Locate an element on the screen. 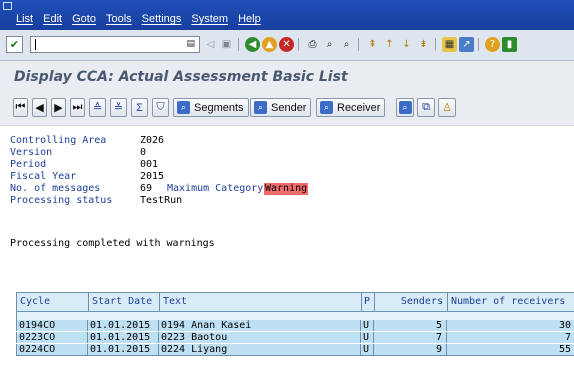 Image resolution: width=574 pixels, height=388 pixels. table-row: 0194CO 01.01.2015 0194 Anan Kasei U 5 30 is located at coordinates (295, 325).